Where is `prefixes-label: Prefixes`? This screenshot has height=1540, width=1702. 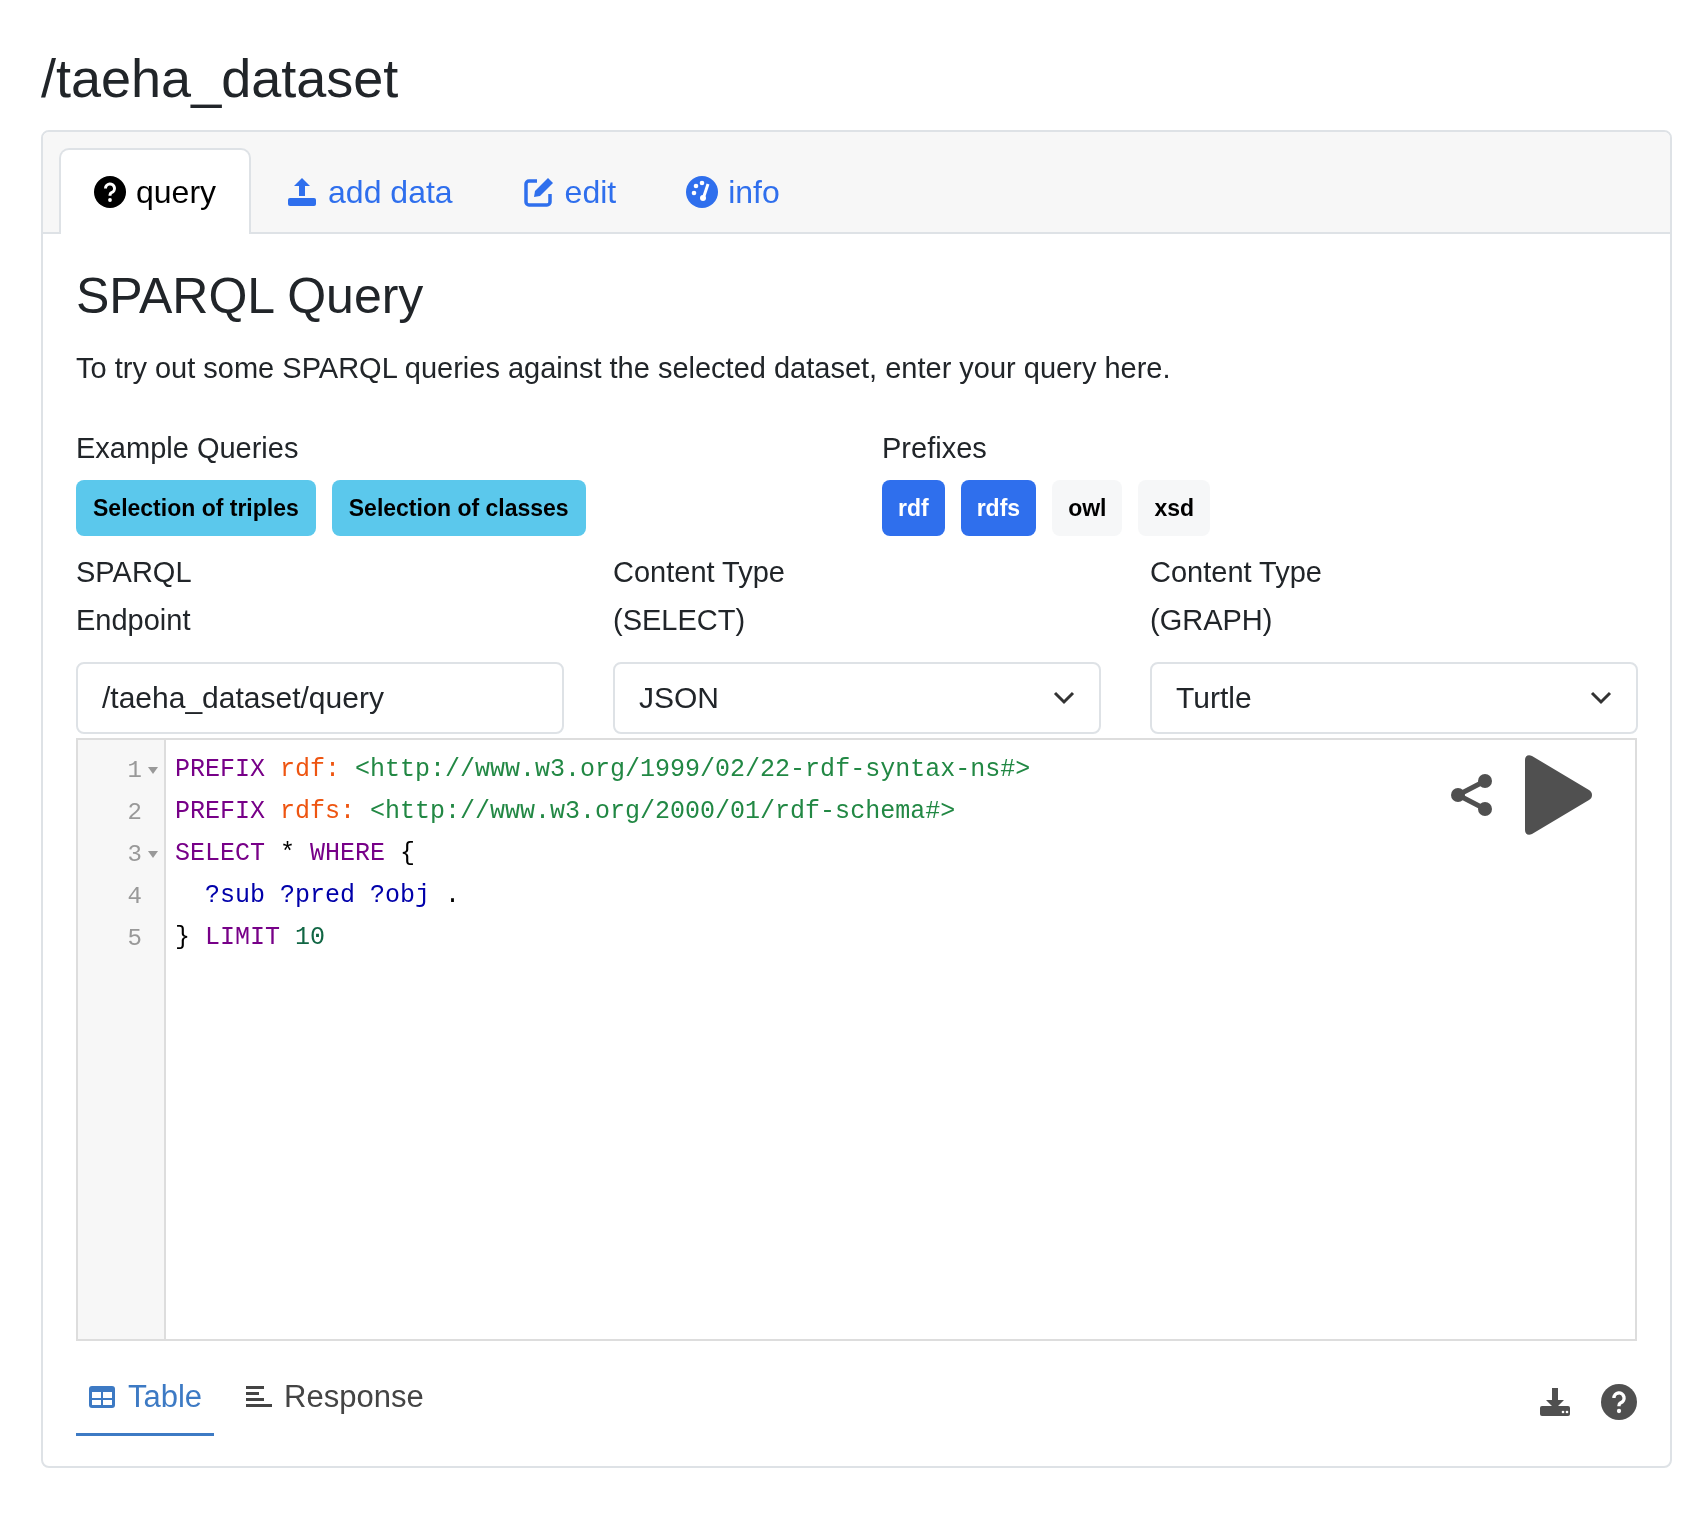
prefixes-label: Prefixes is located at coordinates (935, 448).